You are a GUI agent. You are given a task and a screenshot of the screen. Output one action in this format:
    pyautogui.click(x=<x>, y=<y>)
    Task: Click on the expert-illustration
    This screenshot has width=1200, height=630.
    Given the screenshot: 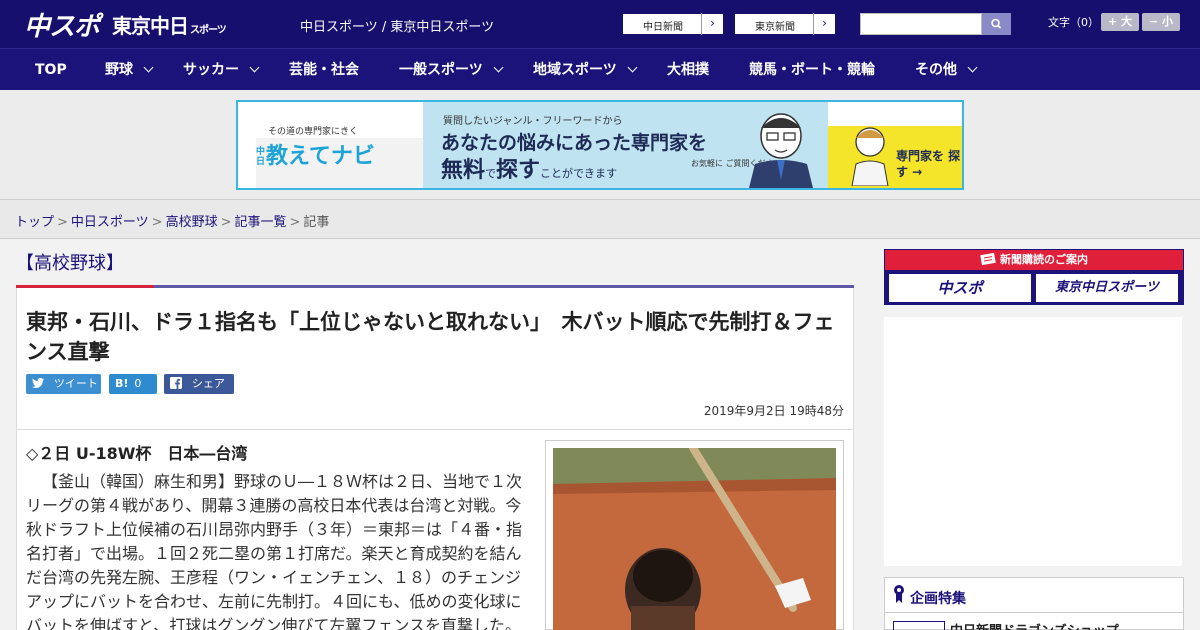 What is the action you would take?
    pyautogui.click(x=781, y=150)
    